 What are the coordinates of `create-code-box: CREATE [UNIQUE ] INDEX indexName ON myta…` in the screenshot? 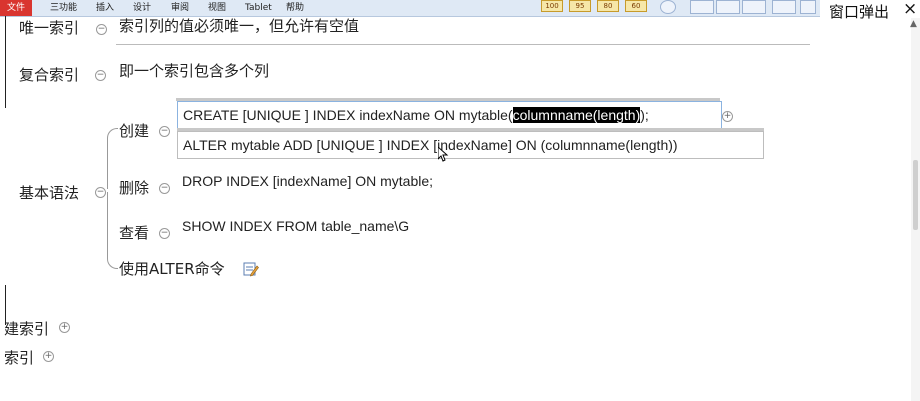 It's located at (449, 115).